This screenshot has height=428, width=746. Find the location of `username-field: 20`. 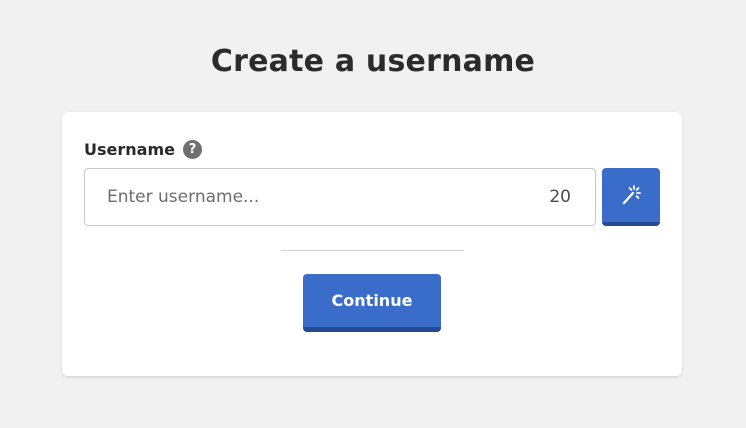

username-field: 20 is located at coordinates (340, 197).